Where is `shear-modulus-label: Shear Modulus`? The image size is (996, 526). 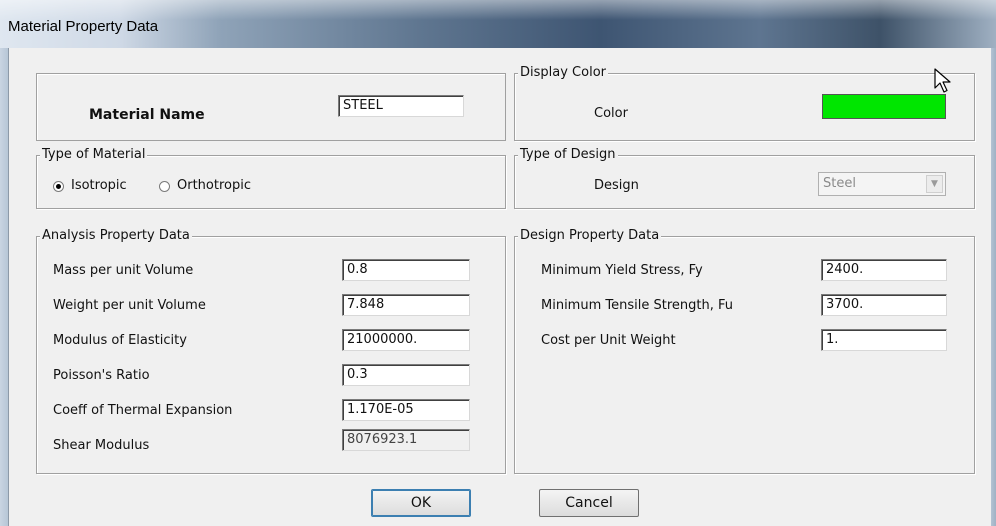
shear-modulus-label: Shear Modulus is located at coordinates (101, 445).